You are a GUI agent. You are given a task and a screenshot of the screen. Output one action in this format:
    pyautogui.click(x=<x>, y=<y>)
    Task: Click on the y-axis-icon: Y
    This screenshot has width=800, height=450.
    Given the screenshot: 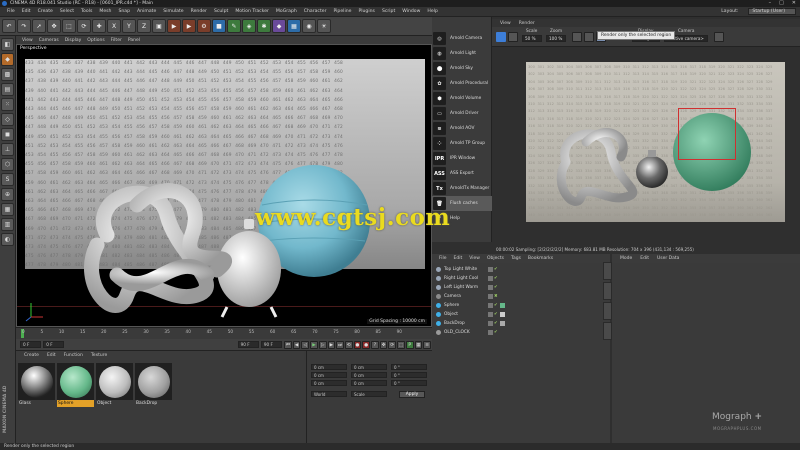 What is the action you would take?
    pyautogui.click(x=129, y=26)
    